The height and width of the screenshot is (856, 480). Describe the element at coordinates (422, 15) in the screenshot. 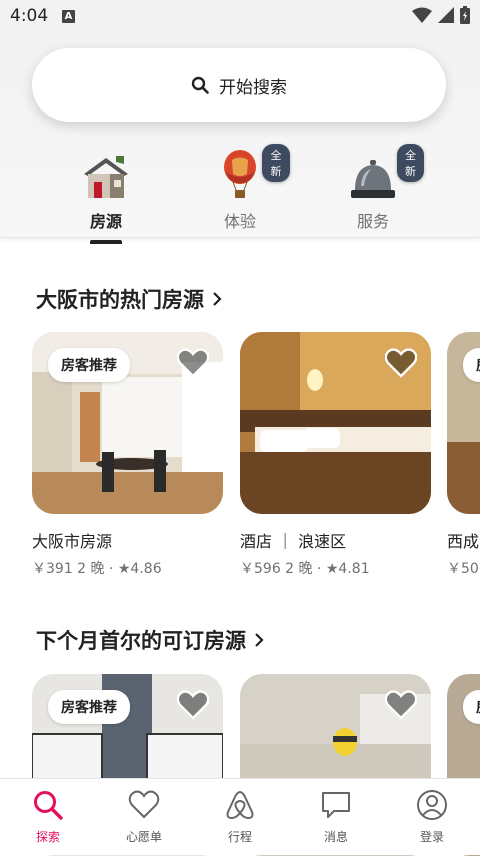

I see `wifi-icon` at that location.